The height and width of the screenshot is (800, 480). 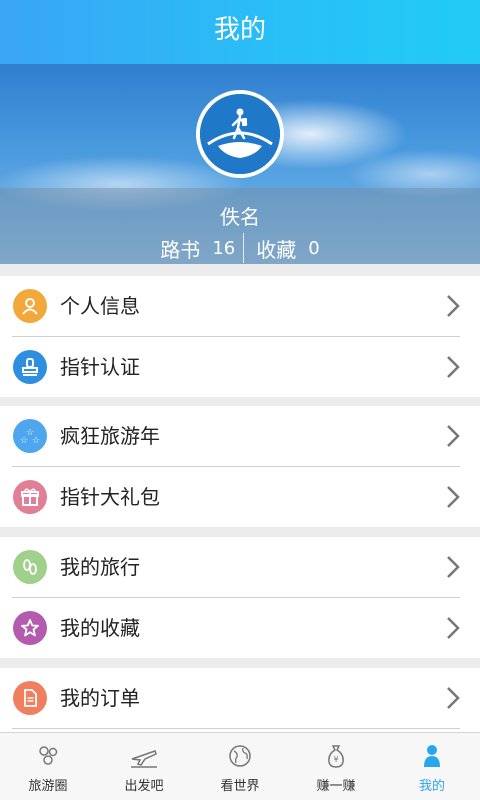 What do you see at coordinates (240, 248) in the screenshot?
I see `profile-stats: 路书 16 收藏 0` at bounding box center [240, 248].